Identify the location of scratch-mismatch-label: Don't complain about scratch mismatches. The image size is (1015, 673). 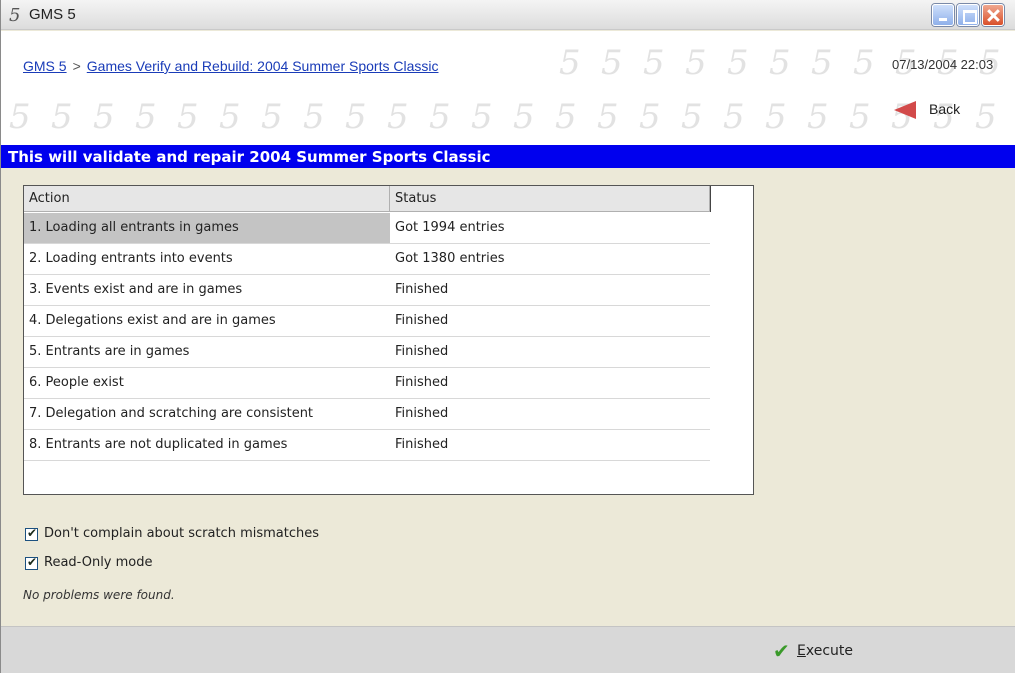
(182, 533).